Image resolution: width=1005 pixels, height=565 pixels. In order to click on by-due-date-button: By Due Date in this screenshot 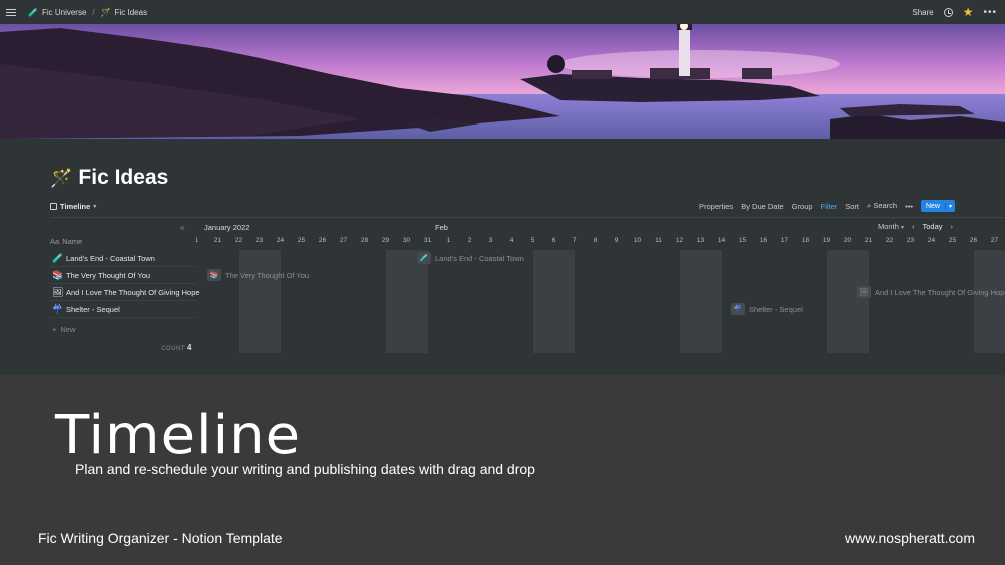, I will do `click(762, 206)`.